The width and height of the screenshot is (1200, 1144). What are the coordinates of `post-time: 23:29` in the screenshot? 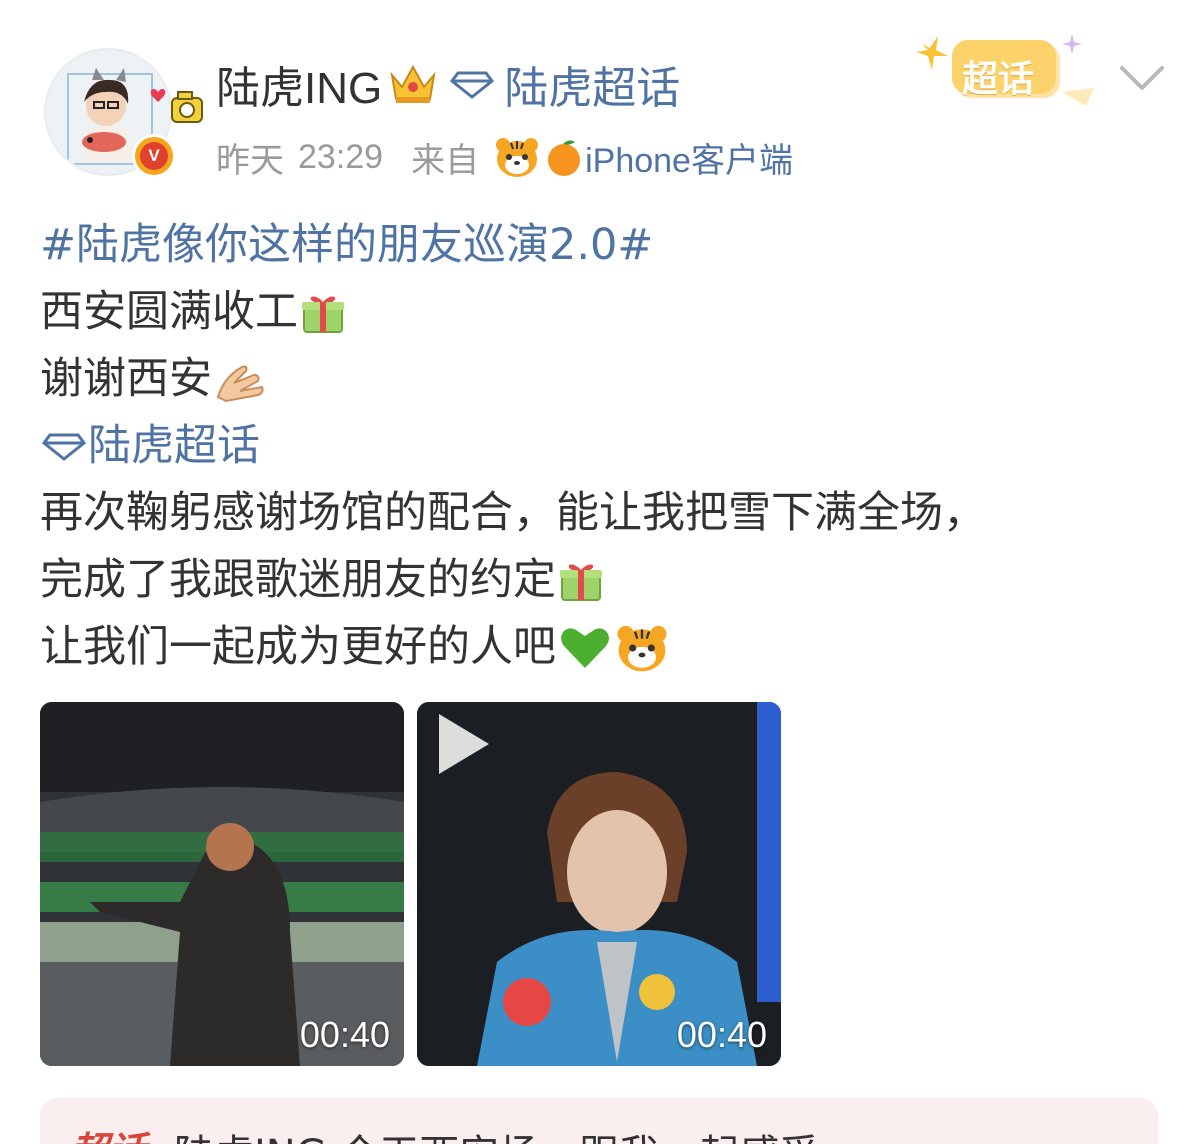 It's located at (341, 156).